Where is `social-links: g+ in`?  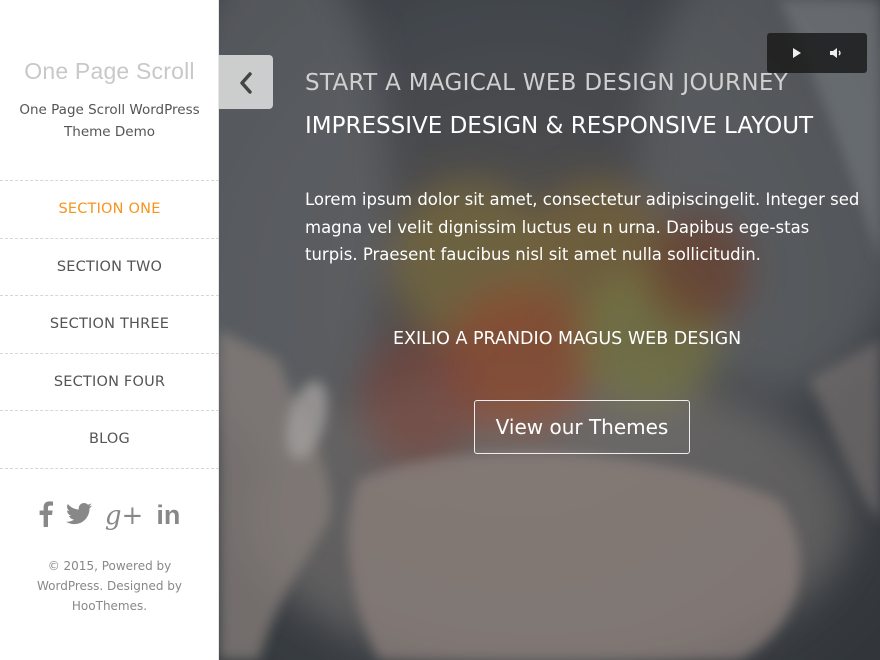 social-links: g+ in is located at coordinates (109, 515).